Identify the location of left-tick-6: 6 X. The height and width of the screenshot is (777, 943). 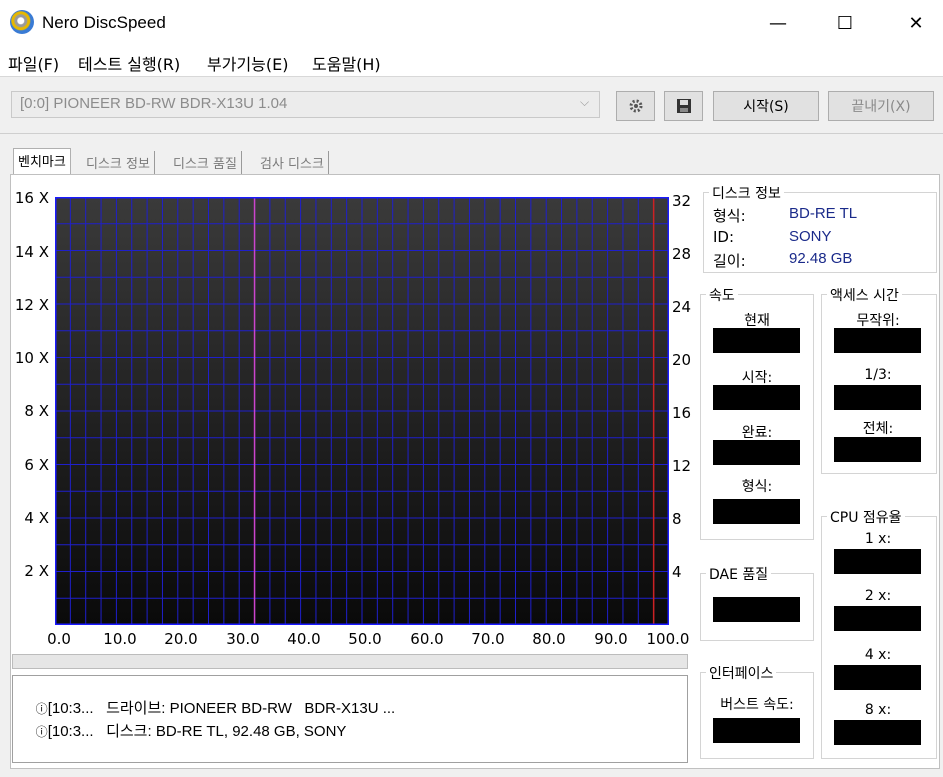
(36, 465).